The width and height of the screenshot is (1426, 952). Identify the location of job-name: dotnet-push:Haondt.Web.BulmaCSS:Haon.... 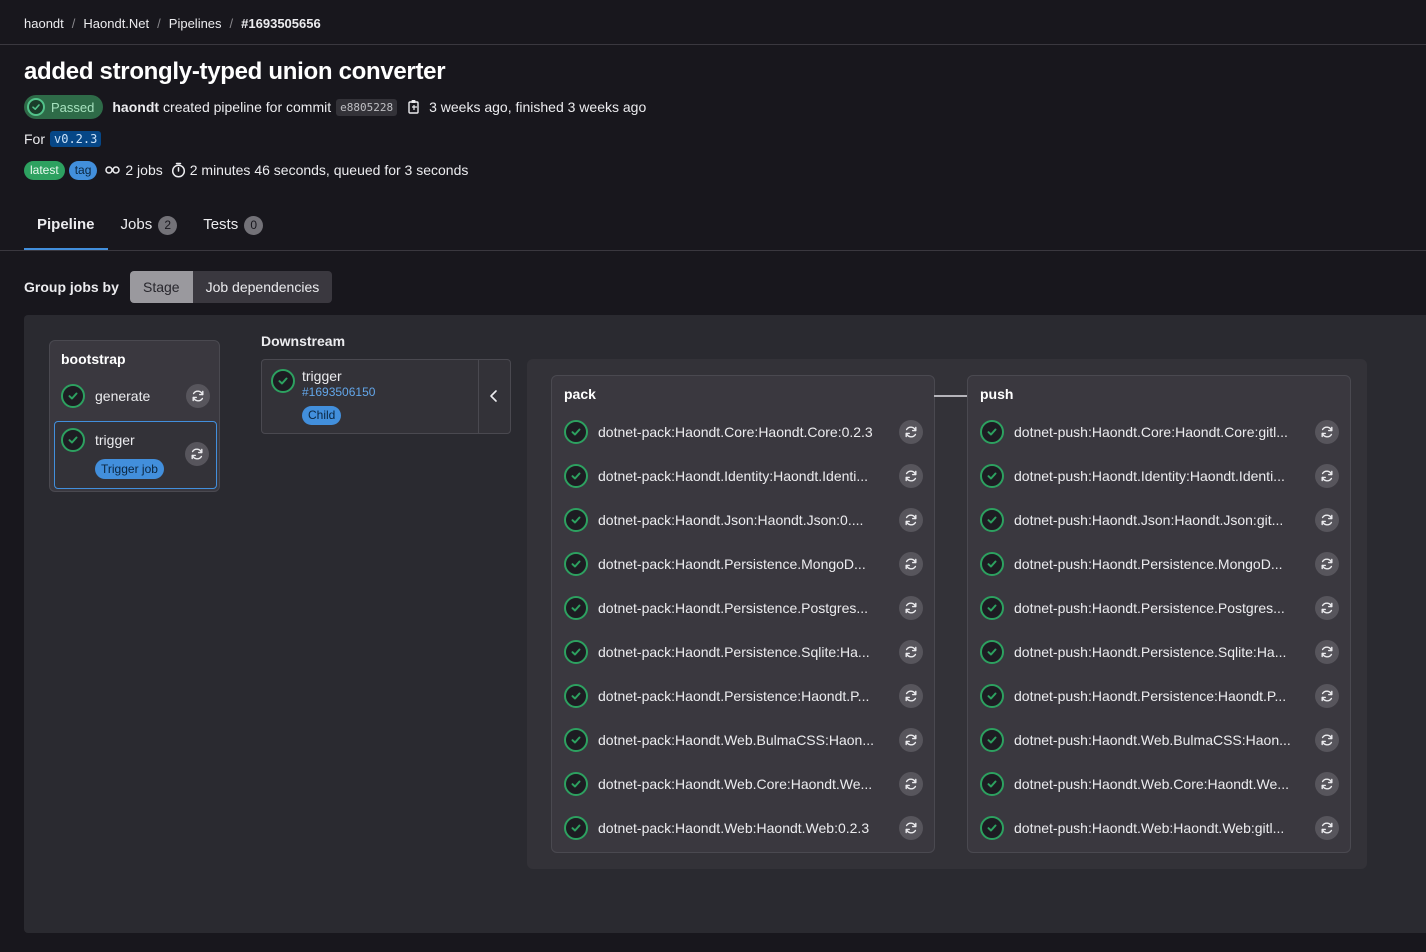
(1152, 740).